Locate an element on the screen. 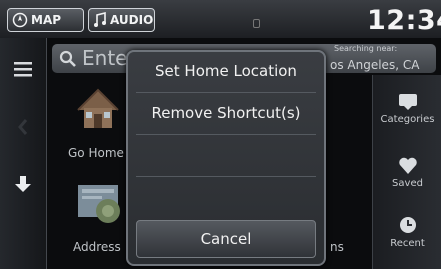  saved-button: Saved is located at coordinates (407, 173).